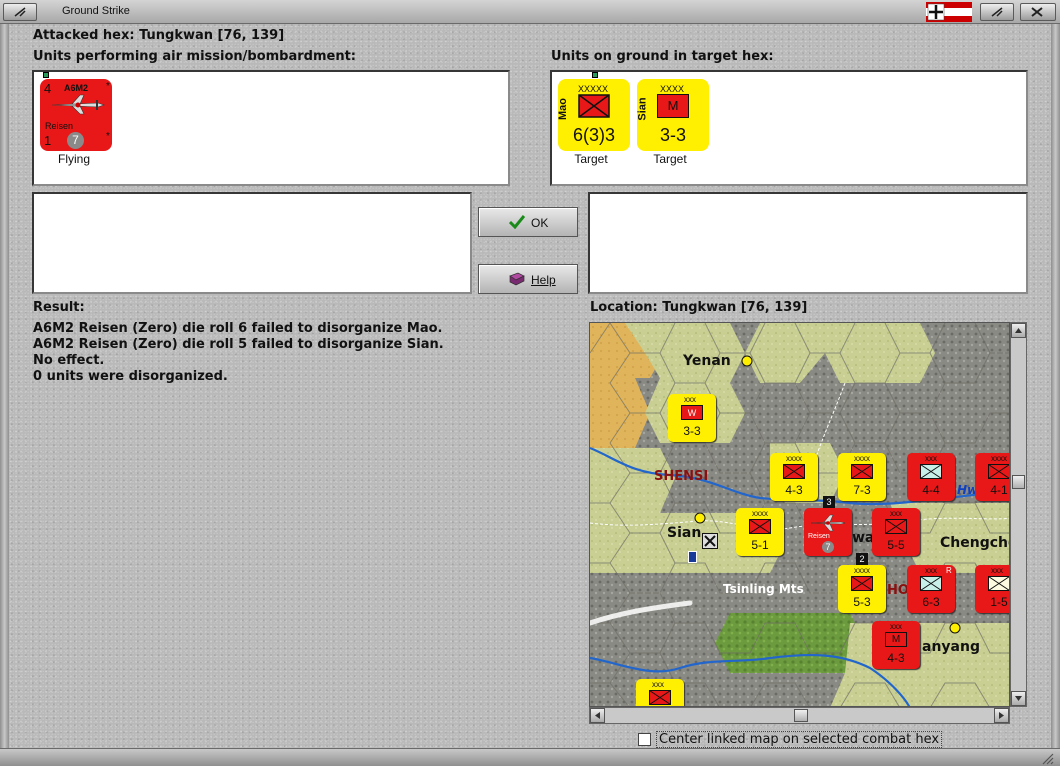 The image size is (1060, 766). What do you see at coordinates (1047, 758) in the screenshot?
I see `resize-grip-icon` at bounding box center [1047, 758].